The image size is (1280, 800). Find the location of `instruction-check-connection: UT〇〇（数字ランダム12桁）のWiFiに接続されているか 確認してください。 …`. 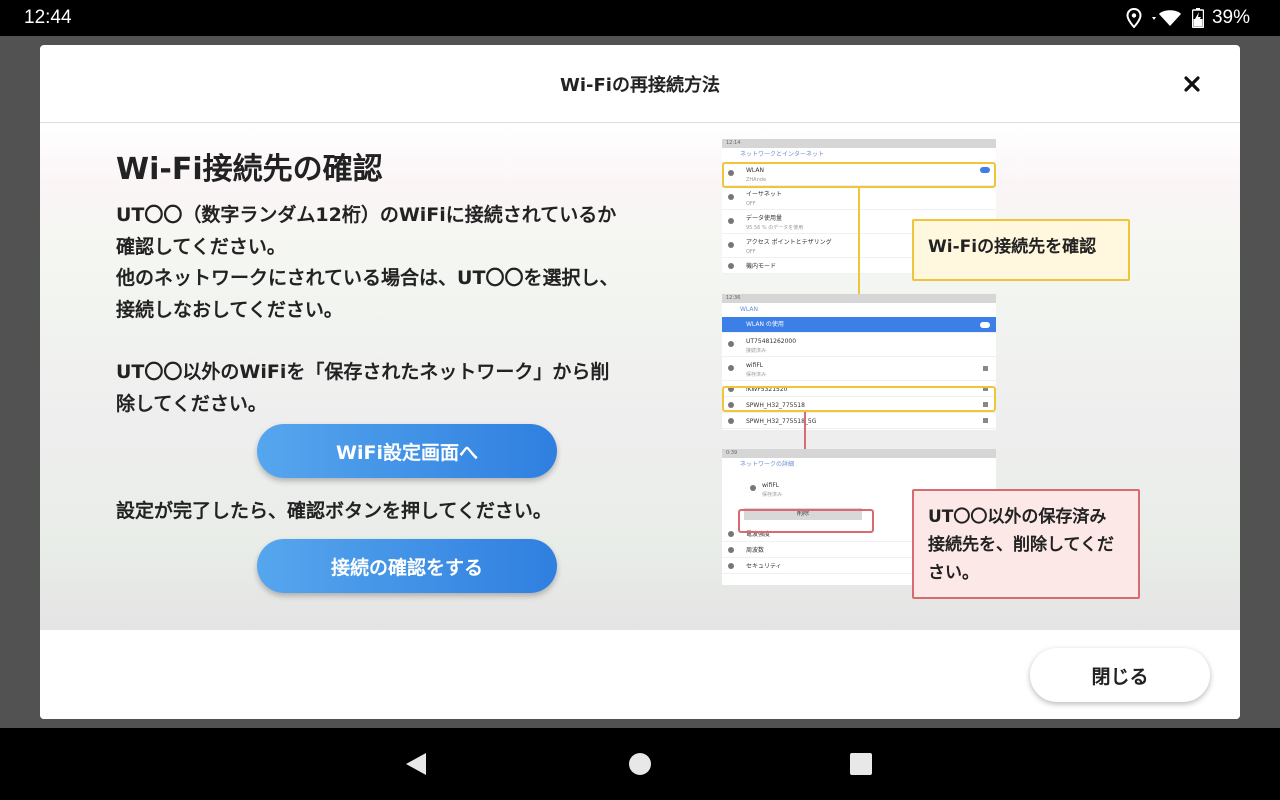

instruction-check-connection: UT〇〇（数字ランダム12桁）のWiFiに接続されているか 確認してください。 … is located at coordinates (367, 262).